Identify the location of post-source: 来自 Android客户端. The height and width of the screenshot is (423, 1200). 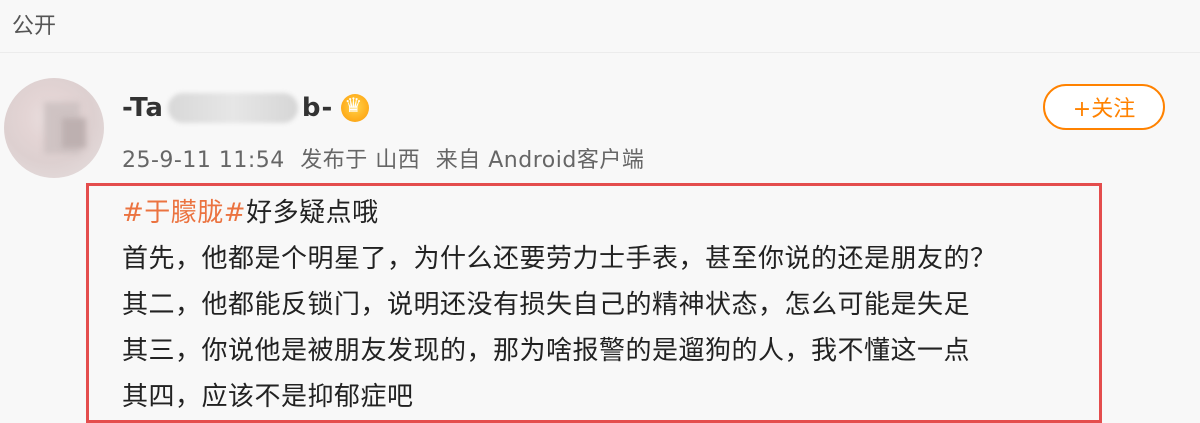
(540, 160).